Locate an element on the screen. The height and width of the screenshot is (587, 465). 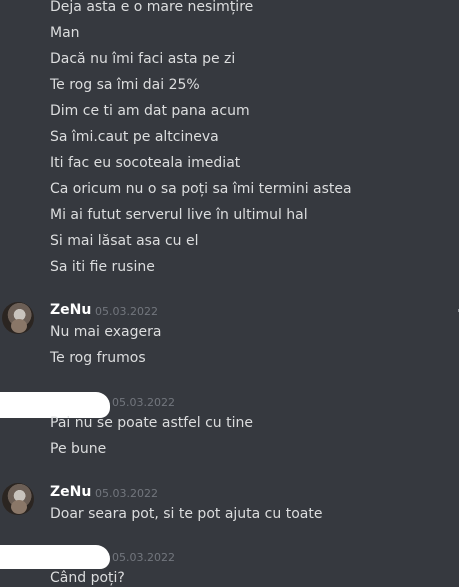
message-text: Dim ce ti am dat pana acum is located at coordinates (150, 111).